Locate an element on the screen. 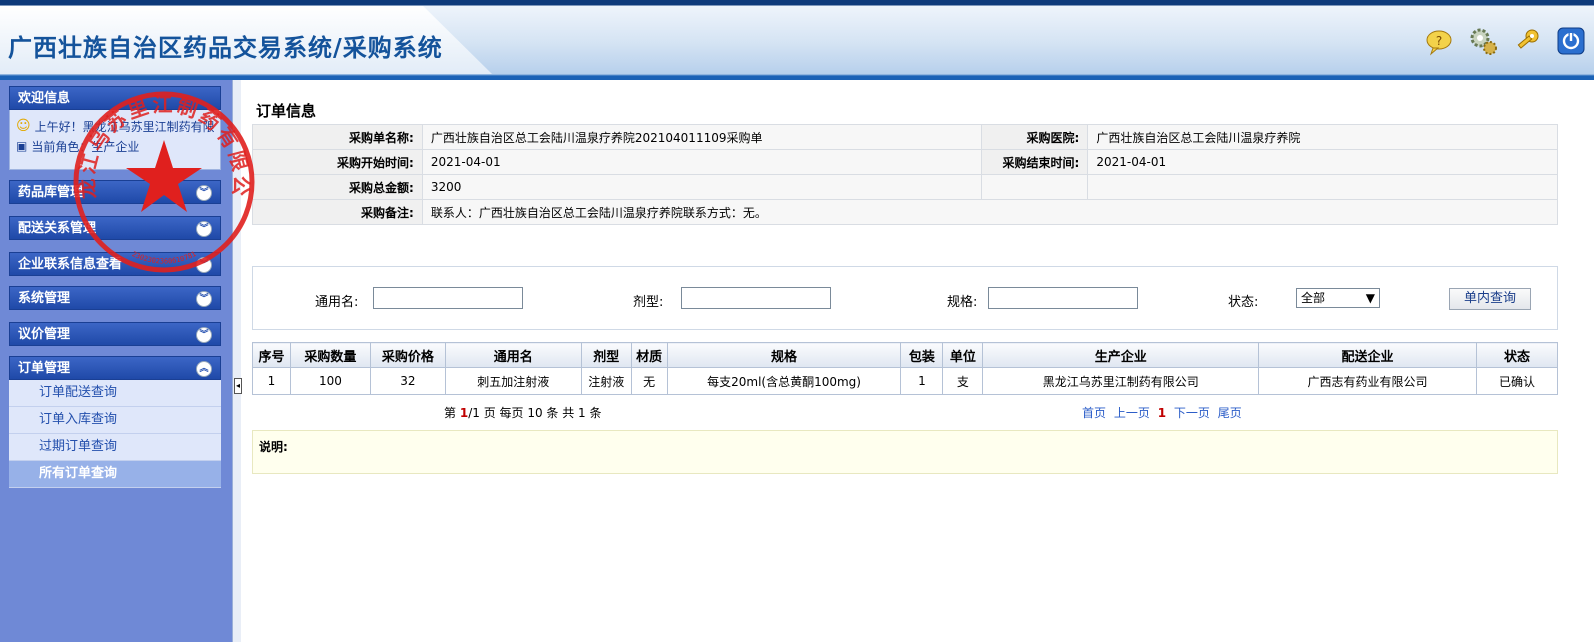 The height and width of the screenshot is (642, 1594). sidebar-item-all-orders: 所有订单查询 is located at coordinates (115, 474).